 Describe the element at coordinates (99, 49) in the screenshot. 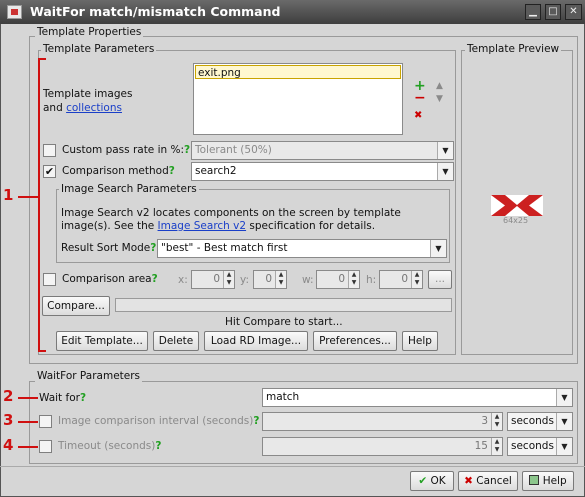

I see `template-parameters-legend: Template Parameters` at that location.